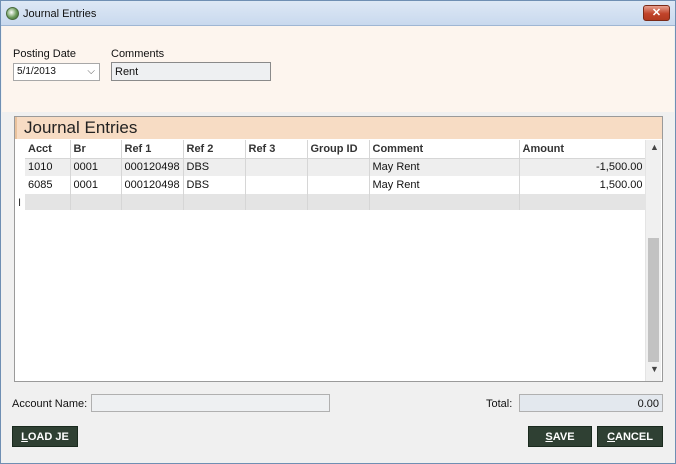 Image resolution: width=676 pixels, height=464 pixels. What do you see at coordinates (583, 202) in the screenshot?
I see `cell-amount` at bounding box center [583, 202].